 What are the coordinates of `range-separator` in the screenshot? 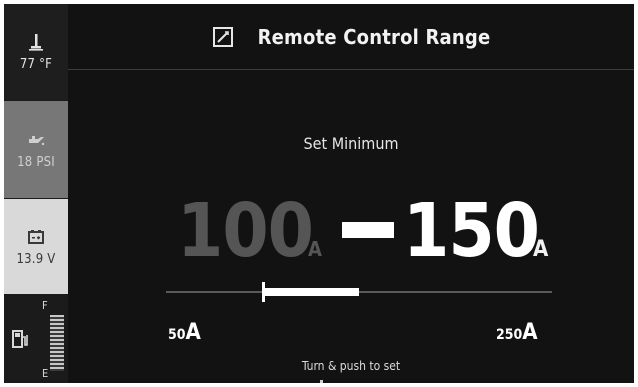 It's located at (368, 230).